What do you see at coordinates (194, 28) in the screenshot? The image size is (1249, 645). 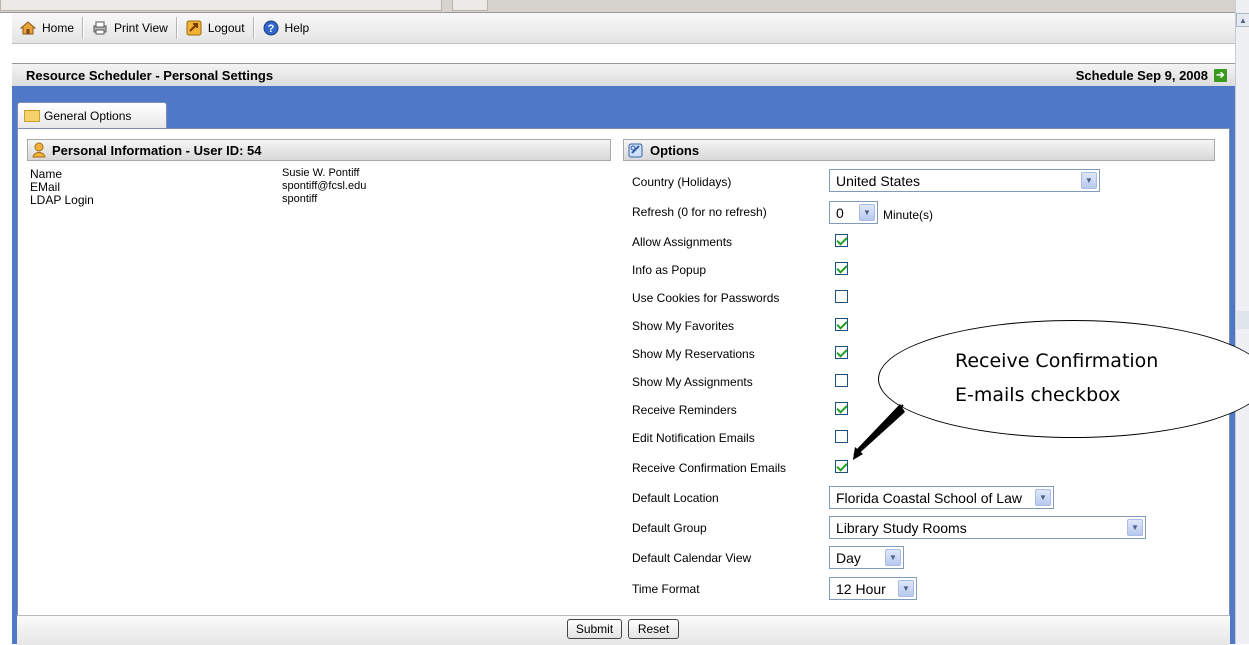 I see `logout-icon` at bounding box center [194, 28].